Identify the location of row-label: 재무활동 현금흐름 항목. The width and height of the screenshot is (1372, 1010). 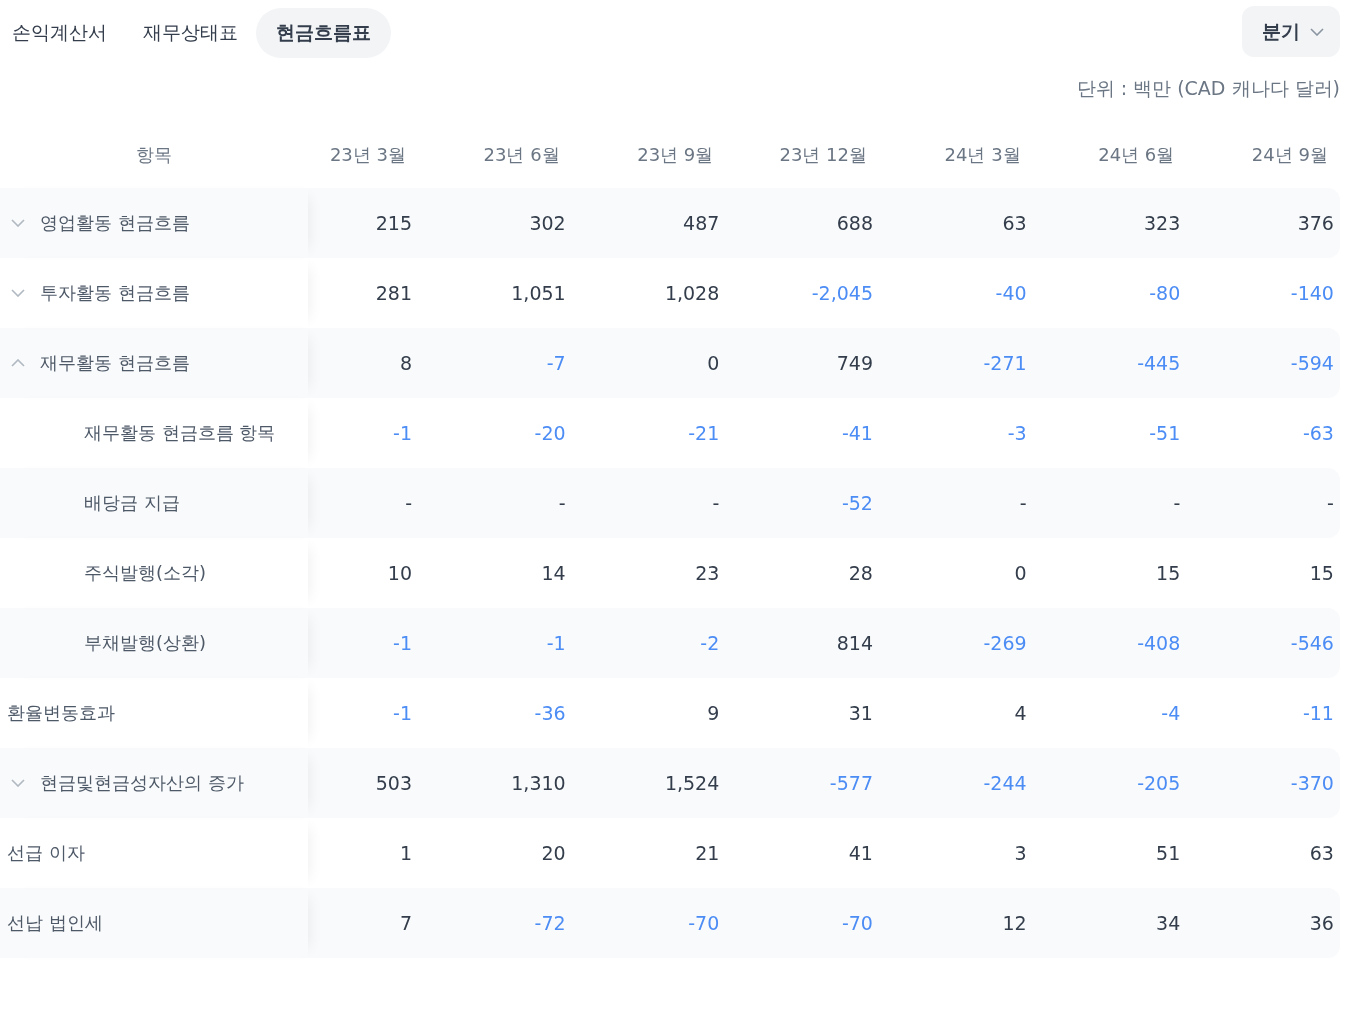
(180, 433).